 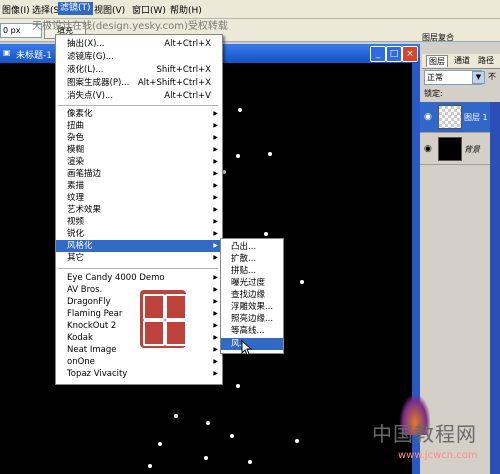 What do you see at coordinates (139, 246) in the screenshot?
I see `menu-item-stylize: 风格化 ▶` at bounding box center [139, 246].